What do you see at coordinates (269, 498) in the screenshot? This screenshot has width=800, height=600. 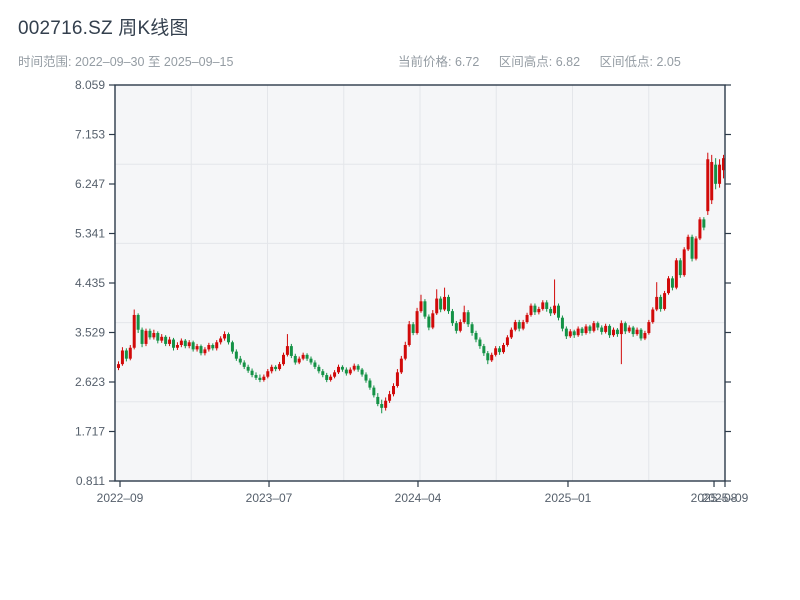 I see `x-tick-label: 2023–07` at bounding box center [269, 498].